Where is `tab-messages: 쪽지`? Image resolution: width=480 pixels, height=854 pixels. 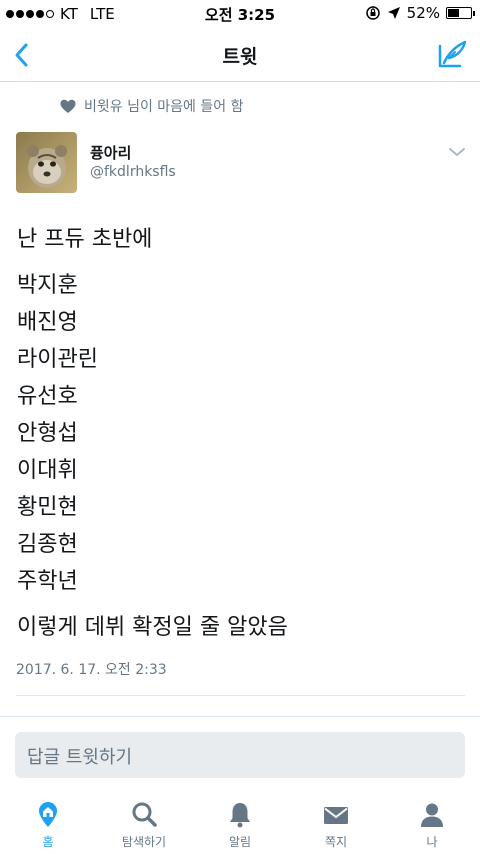 tab-messages: 쪽지 is located at coordinates (336, 822).